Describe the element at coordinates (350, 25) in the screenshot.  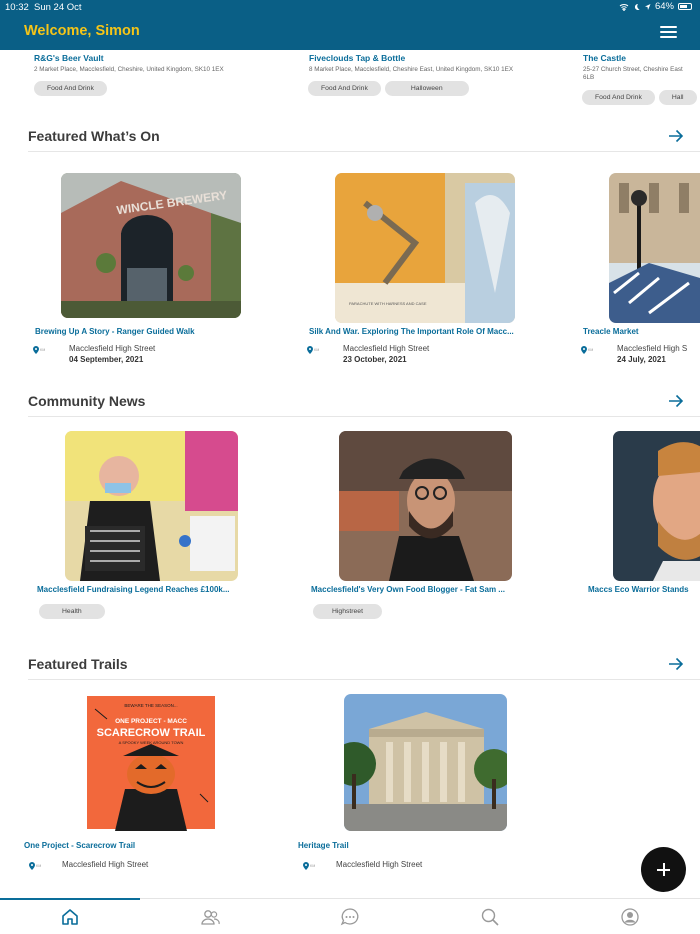
I see `app-header: 10:32 Sun 24 Oct 64% Welcome, Simon` at that location.